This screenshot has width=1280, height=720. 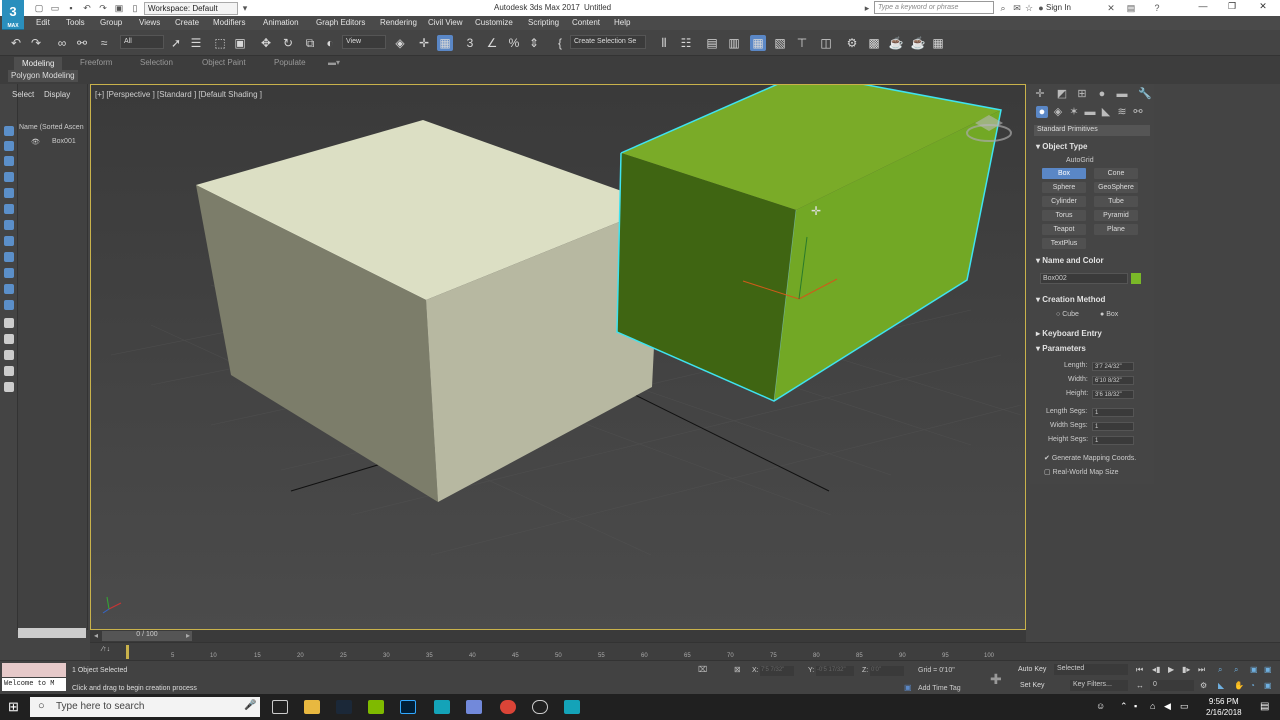 I want to click on width-segs-spinner: 1, so click(x=1113, y=426).